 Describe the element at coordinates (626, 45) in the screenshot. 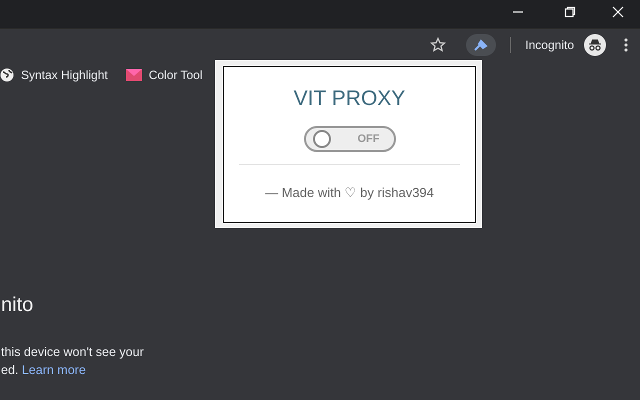

I see `menu-icon` at that location.